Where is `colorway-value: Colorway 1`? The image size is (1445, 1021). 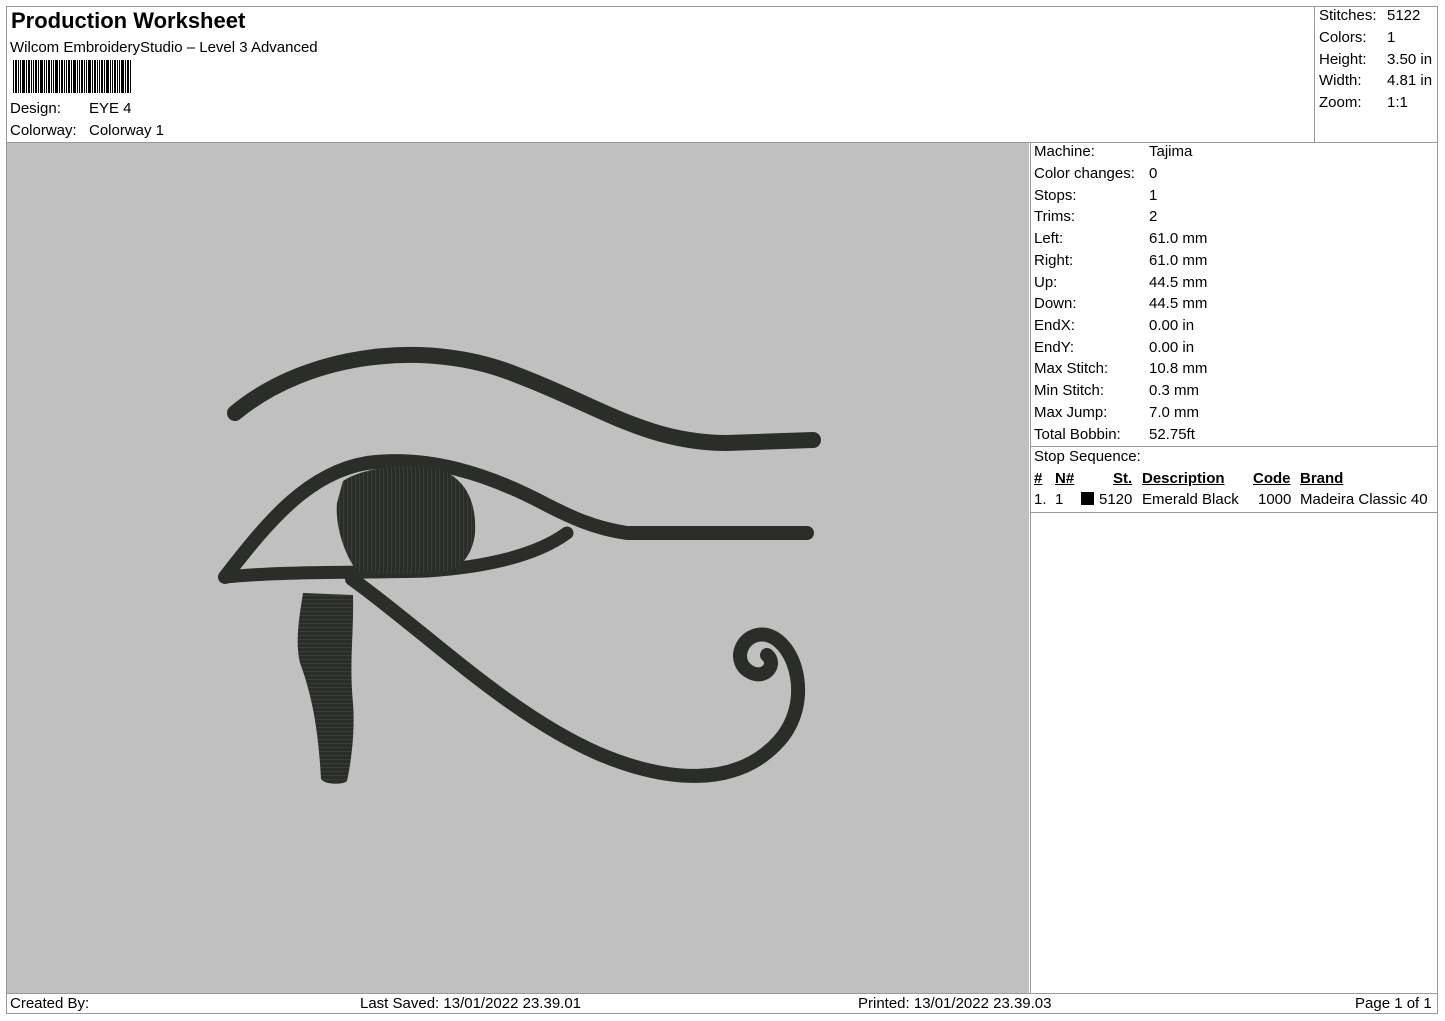 colorway-value: Colorway 1 is located at coordinates (127, 130).